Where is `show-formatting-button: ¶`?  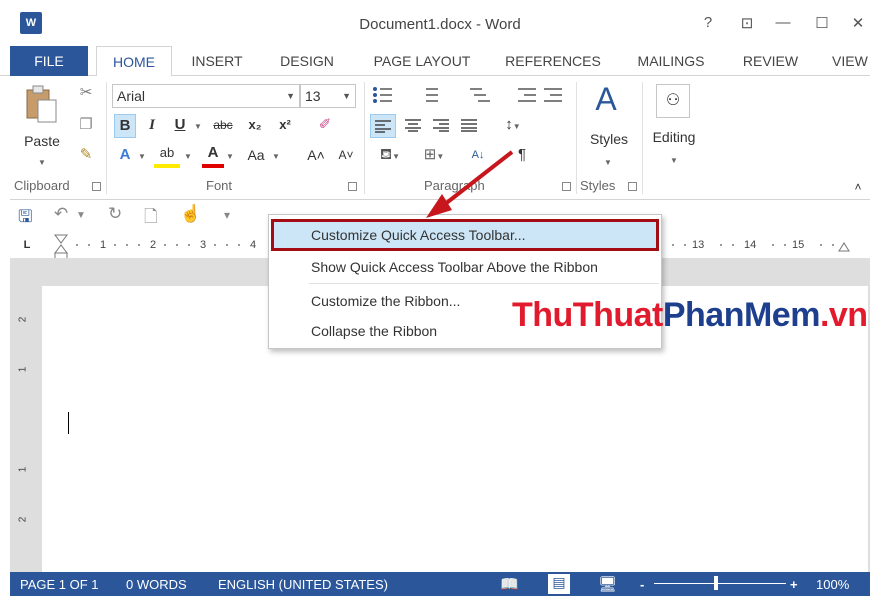 show-formatting-button: ¶ is located at coordinates (522, 156).